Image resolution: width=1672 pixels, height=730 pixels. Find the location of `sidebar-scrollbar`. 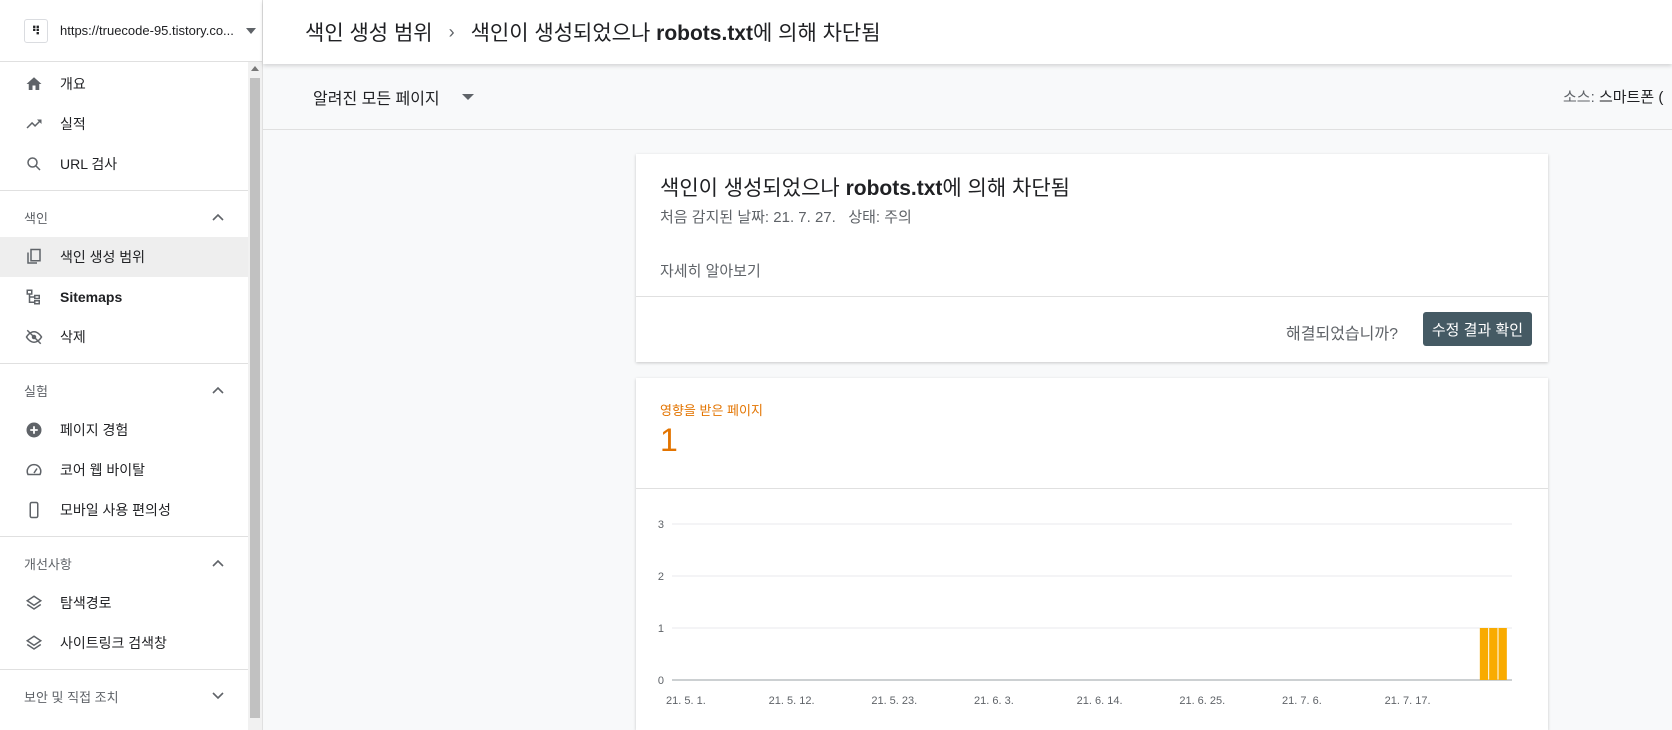

sidebar-scrollbar is located at coordinates (255, 396).